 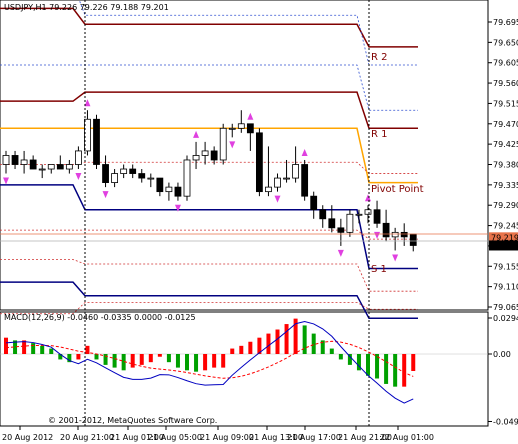 I want to click on price-tick-label: 79.695, so click(x=505, y=22).